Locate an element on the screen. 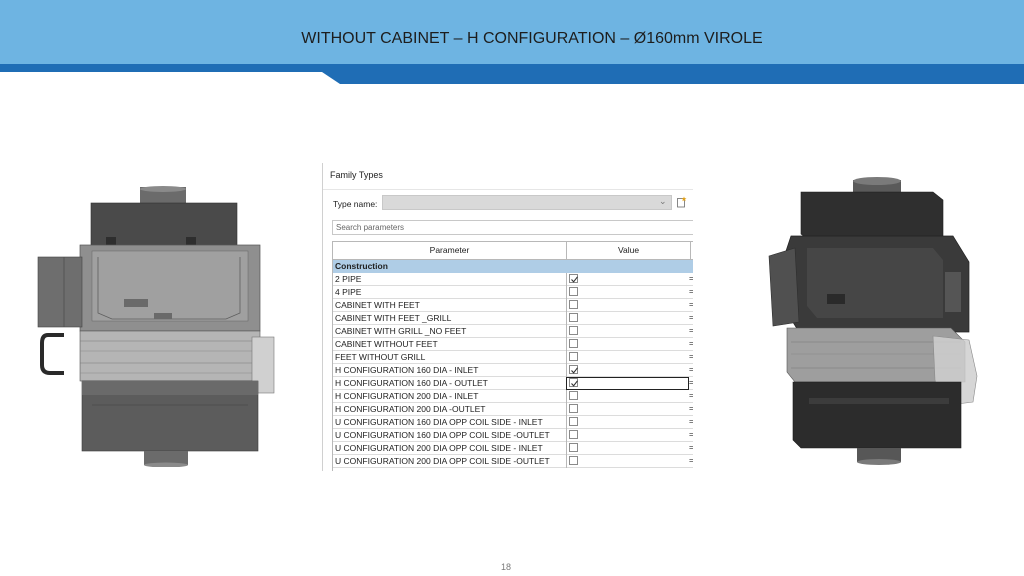 The image size is (1024, 576). isometric-view-unit-image is located at coordinates (873, 321).